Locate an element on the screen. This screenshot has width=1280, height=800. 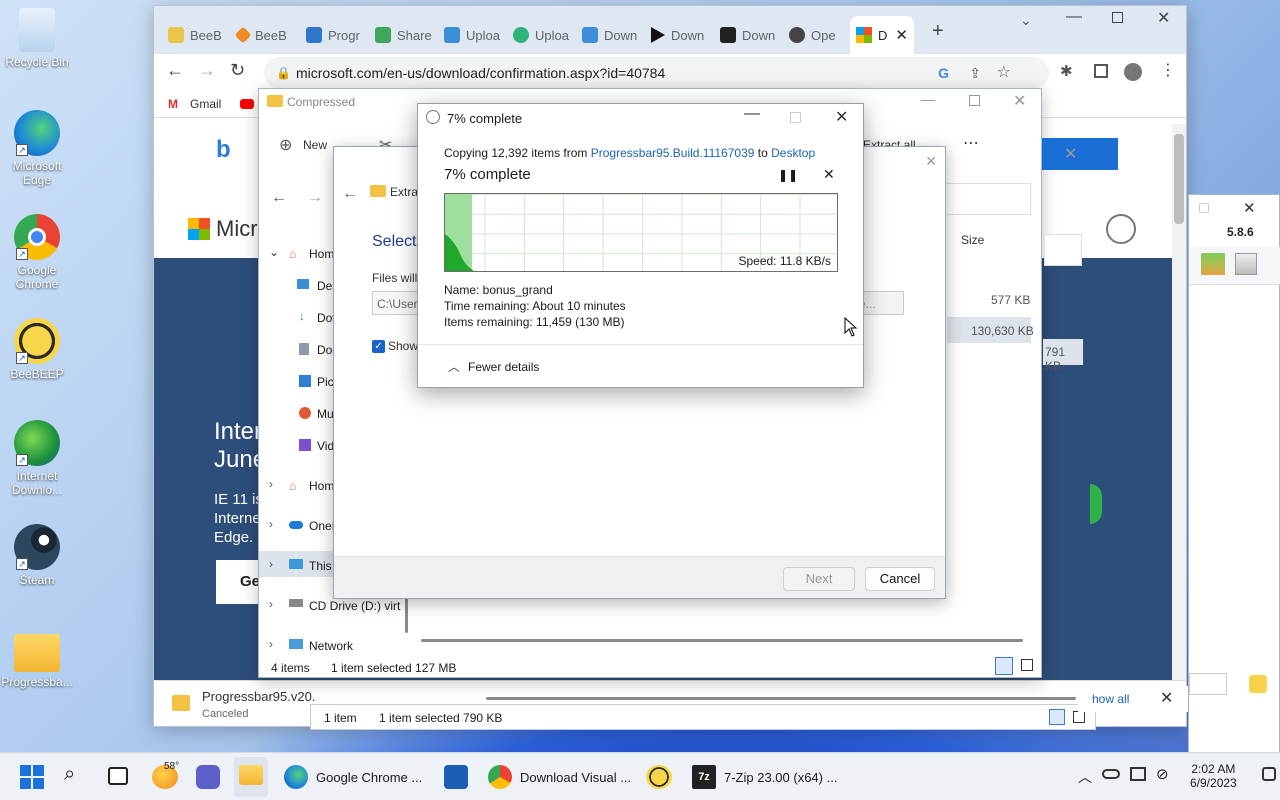
explorer-forward-icon: → is located at coordinates (315, 198).